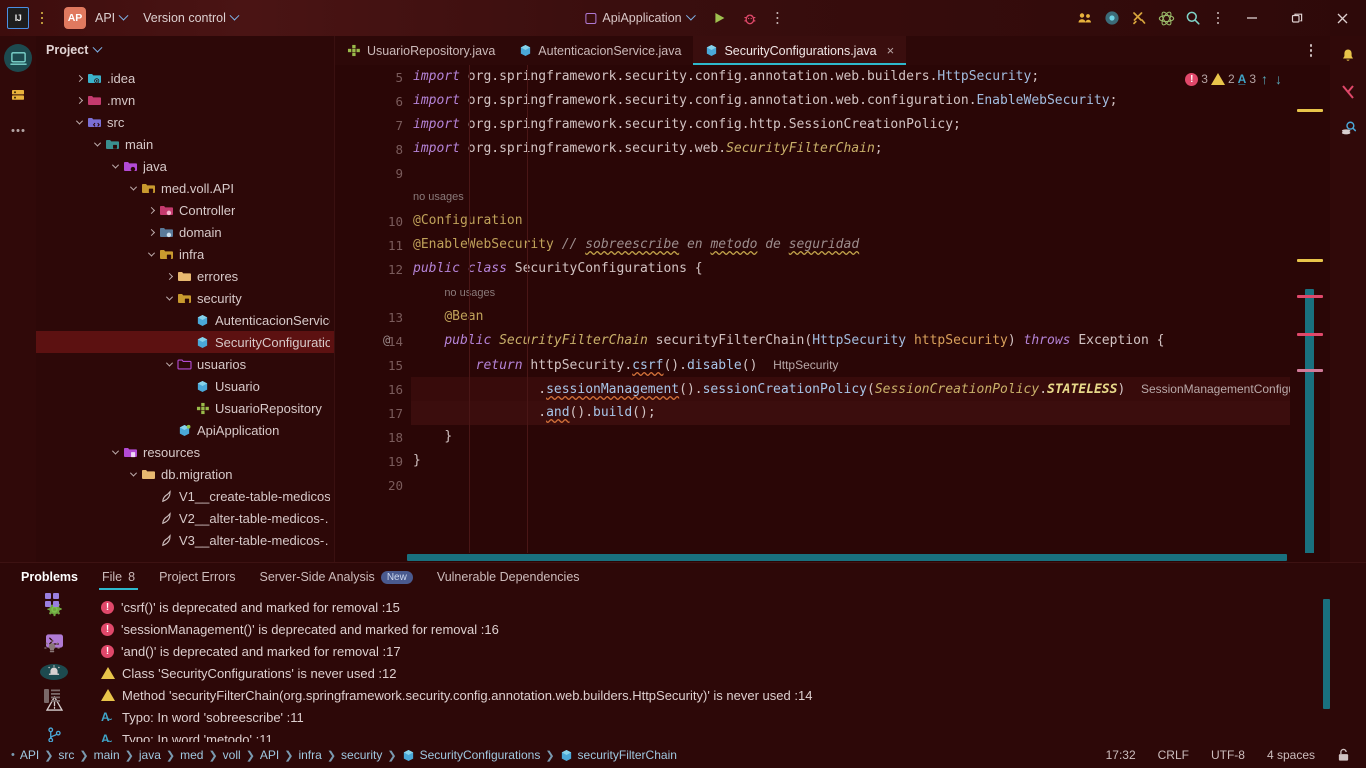  Describe the element at coordinates (1348, 56) in the screenshot. I see `notifications-icon` at that location.